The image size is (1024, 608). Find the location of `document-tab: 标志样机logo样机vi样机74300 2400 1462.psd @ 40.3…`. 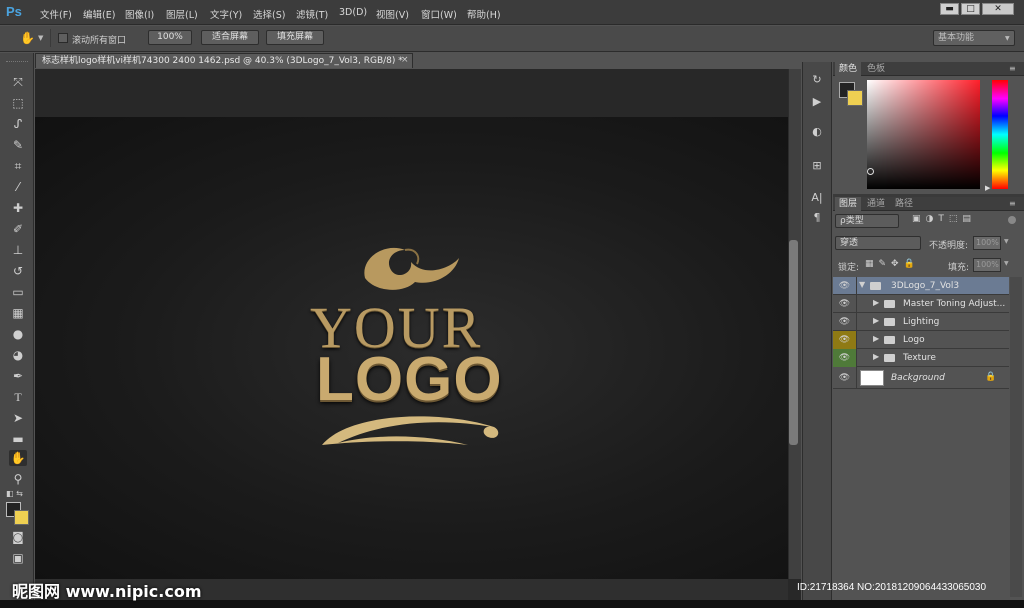

document-tab: 标志样机logo样机vi样机74300 2400 1462.psd @ 40.3… is located at coordinates (224, 60).